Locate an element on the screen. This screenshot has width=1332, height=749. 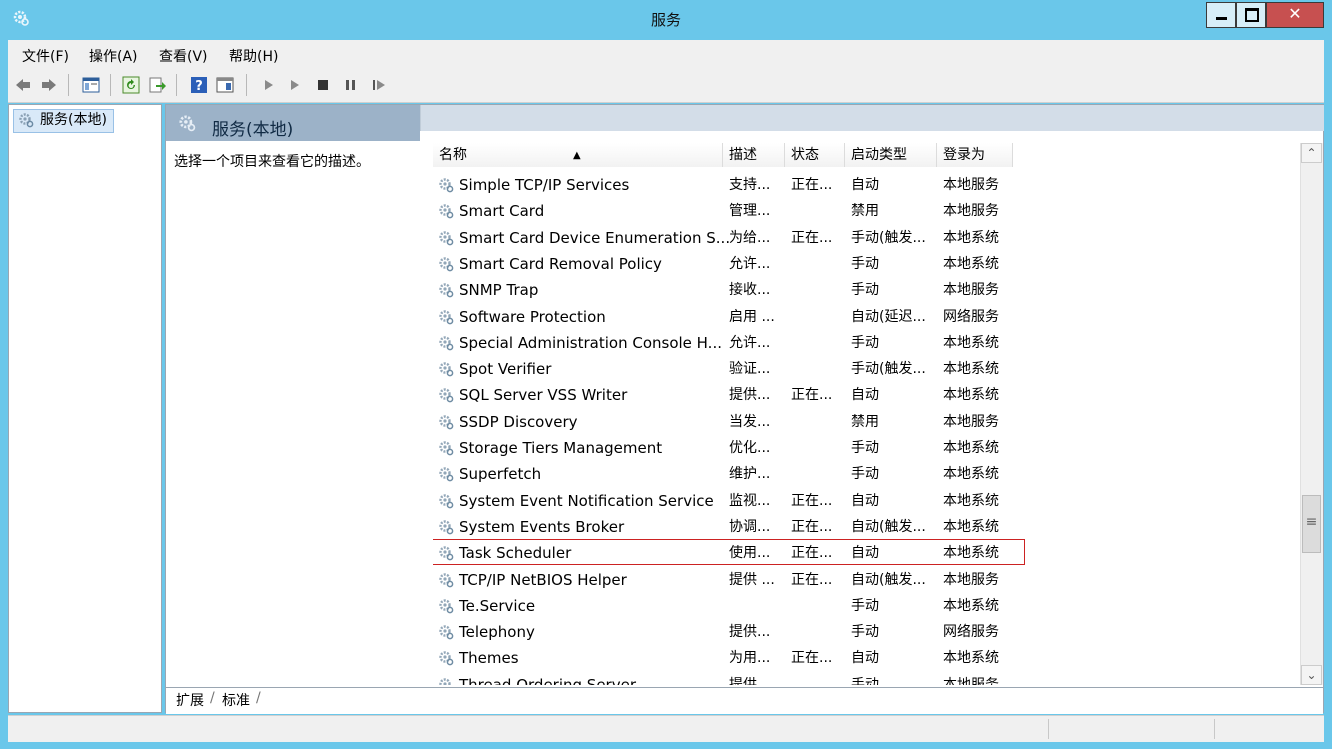
menu-help: 帮助(H) is located at coordinates (253, 56).